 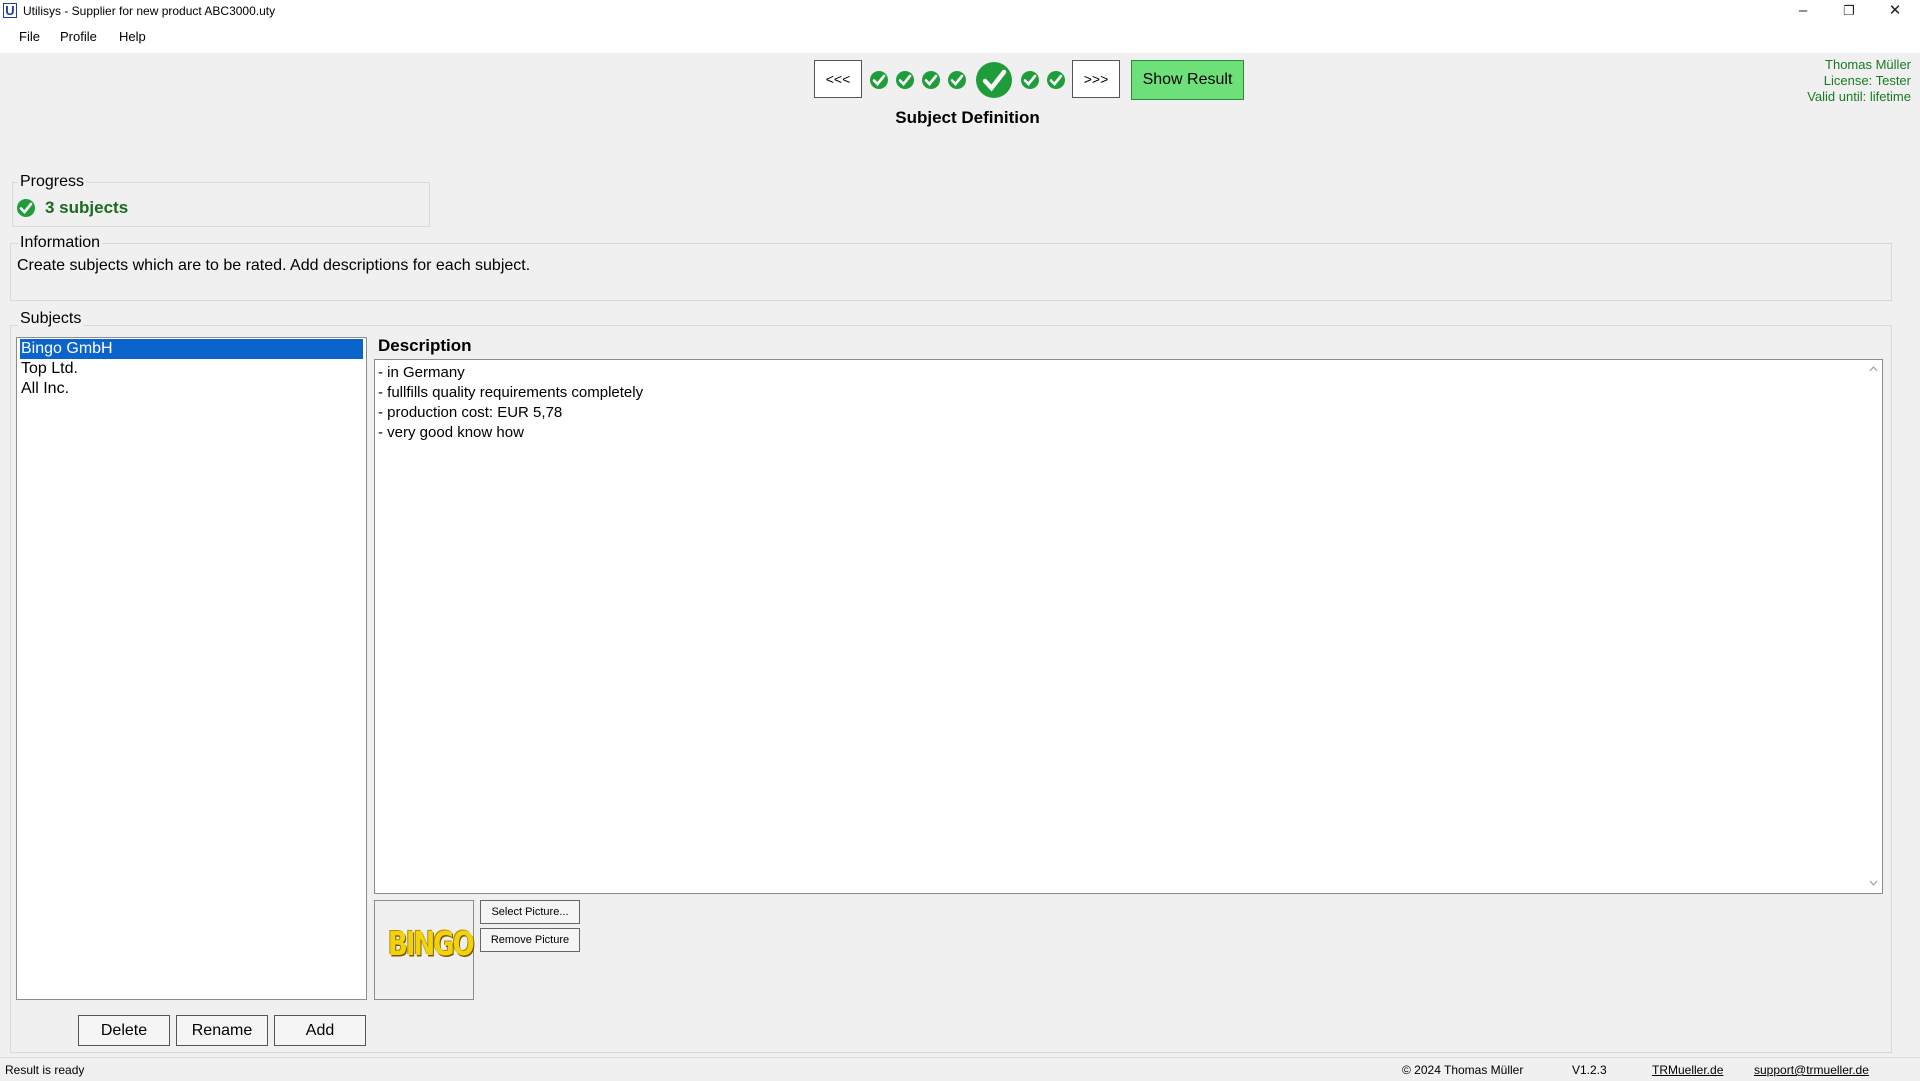 What do you see at coordinates (425, 345) in the screenshot?
I see `description-label: Description` at bounding box center [425, 345].